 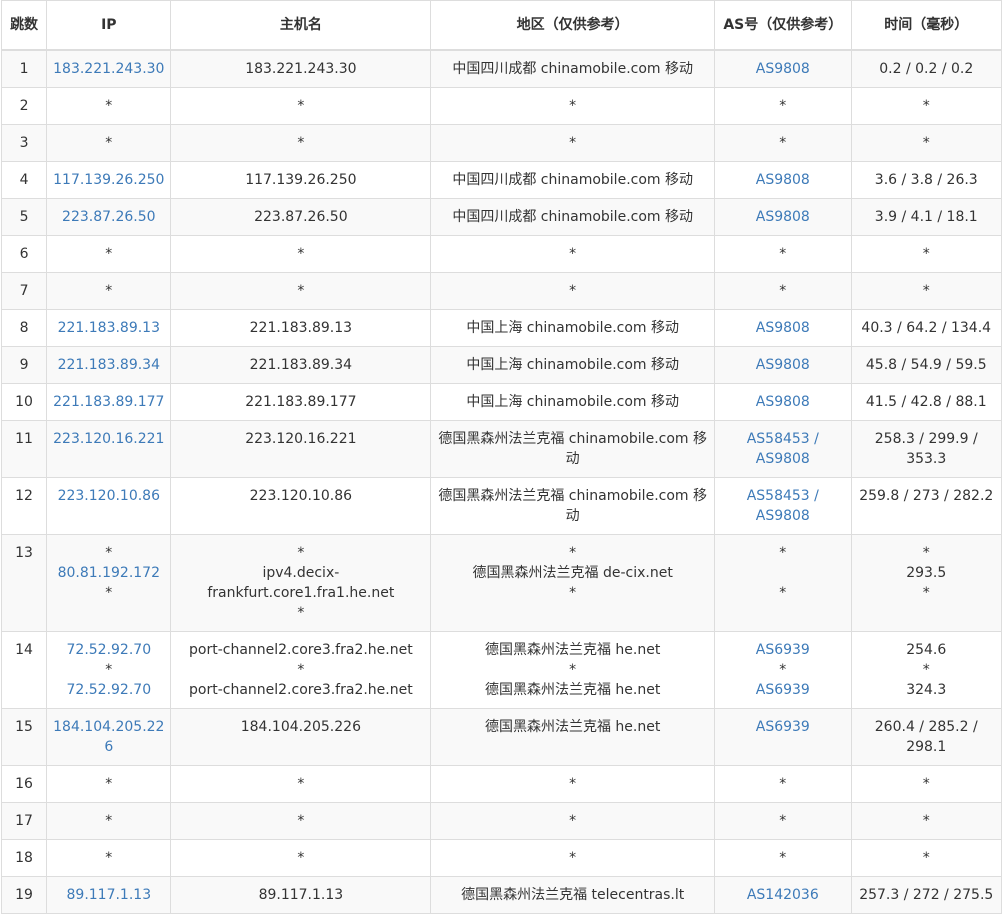 I want to click on region-text: 德国黑森州法兰克福 de-cix.net, so click(x=572, y=573).